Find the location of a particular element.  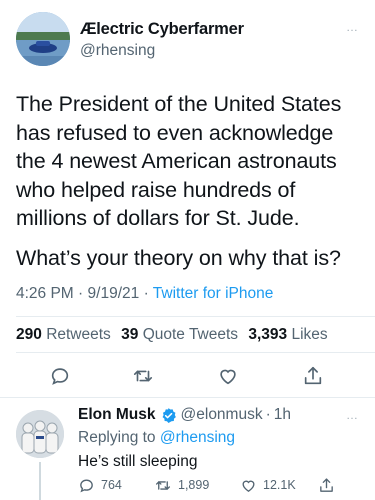

avatar is located at coordinates (43, 39).